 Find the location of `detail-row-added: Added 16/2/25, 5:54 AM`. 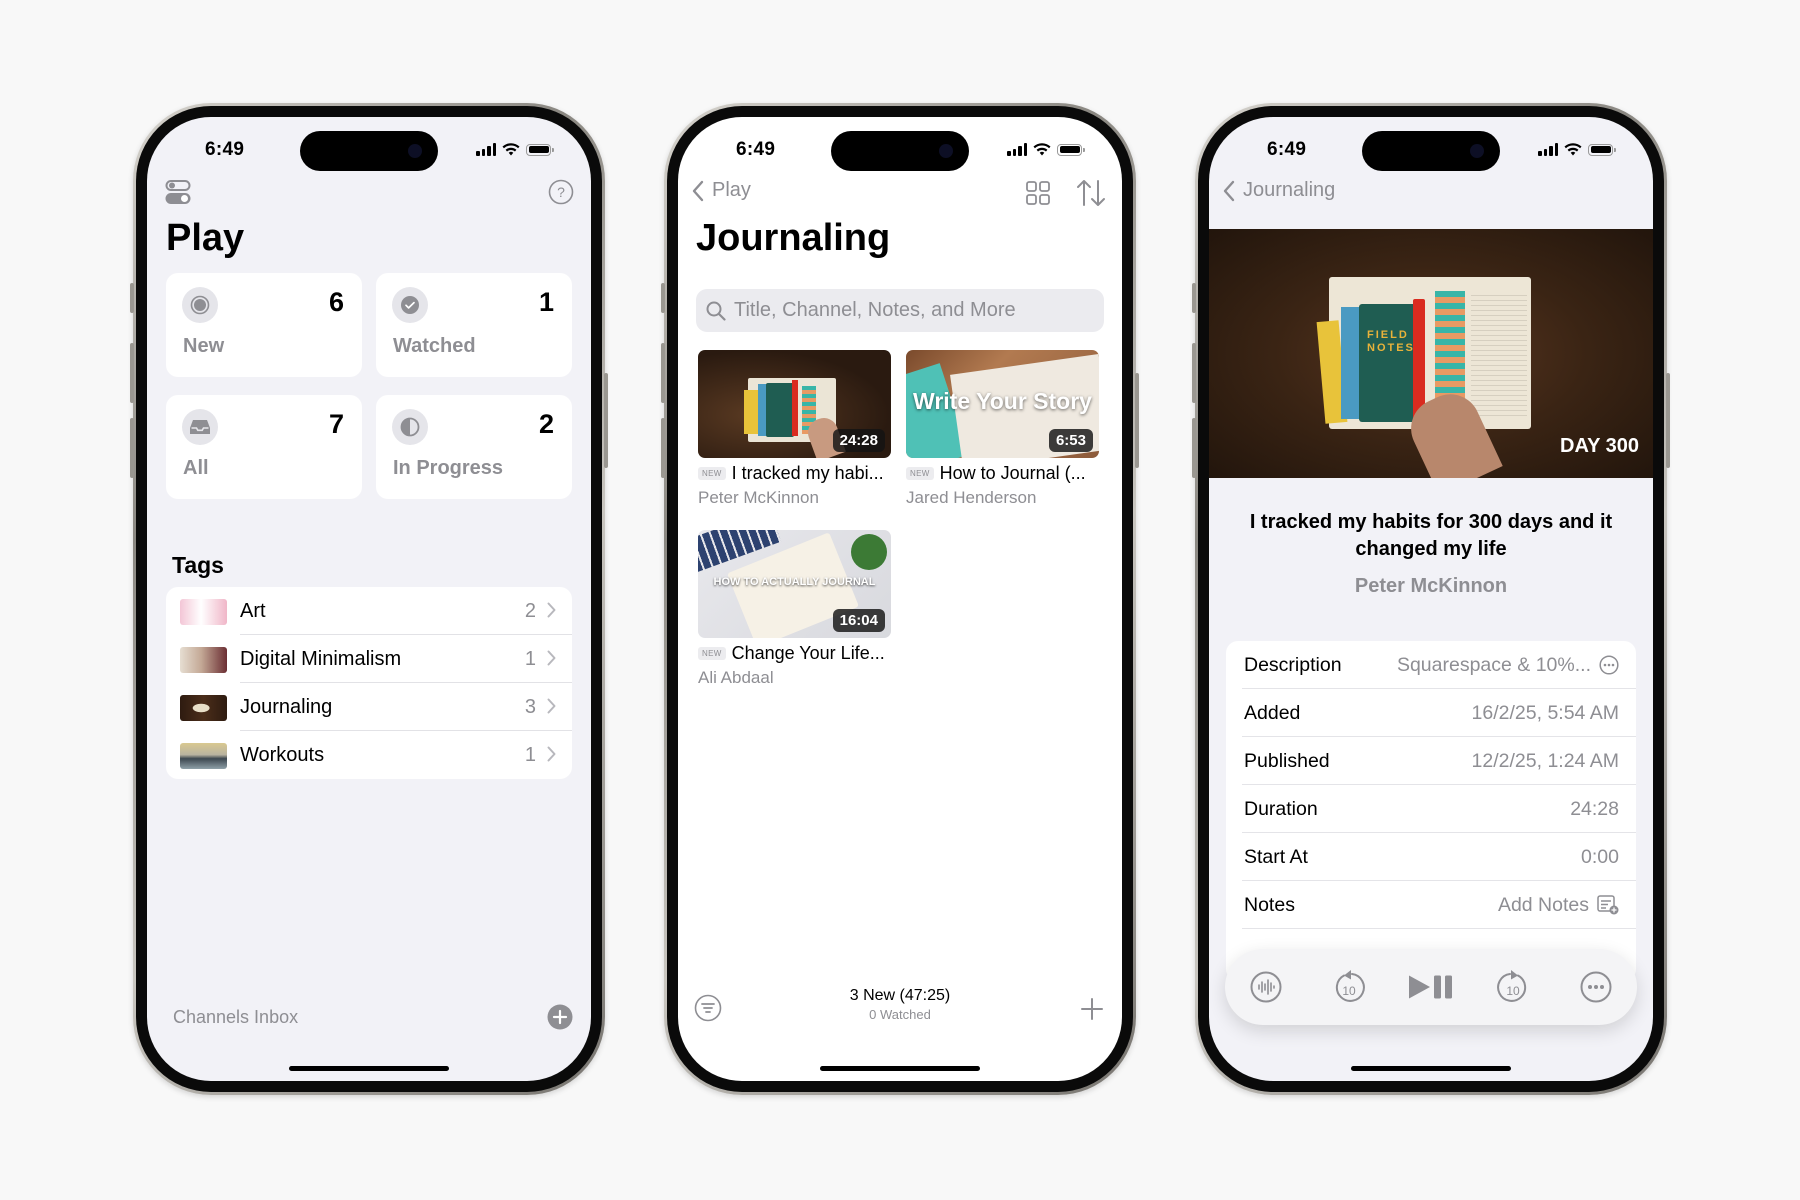

detail-row-added: Added 16/2/25, 5:54 AM is located at coordinates (1431, 713).